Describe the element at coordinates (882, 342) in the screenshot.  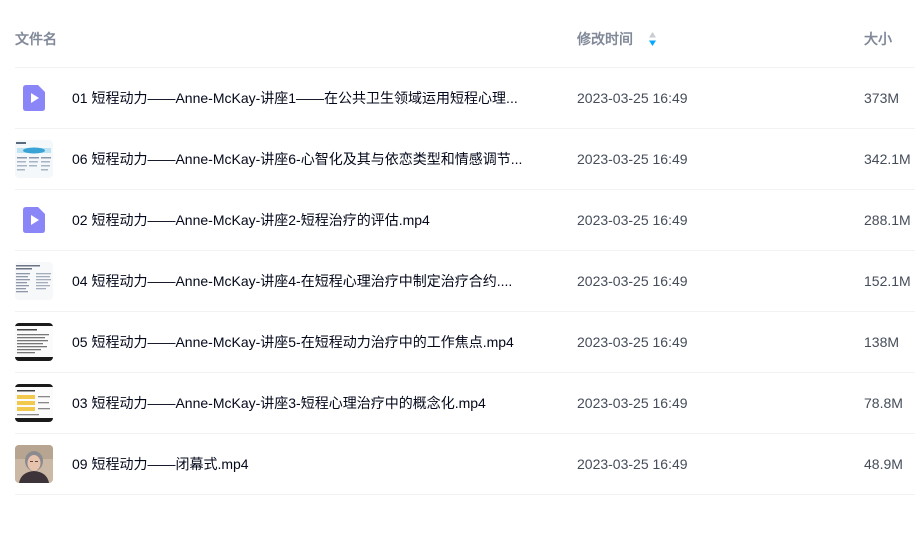
I see `file-size: 138M` at that location.